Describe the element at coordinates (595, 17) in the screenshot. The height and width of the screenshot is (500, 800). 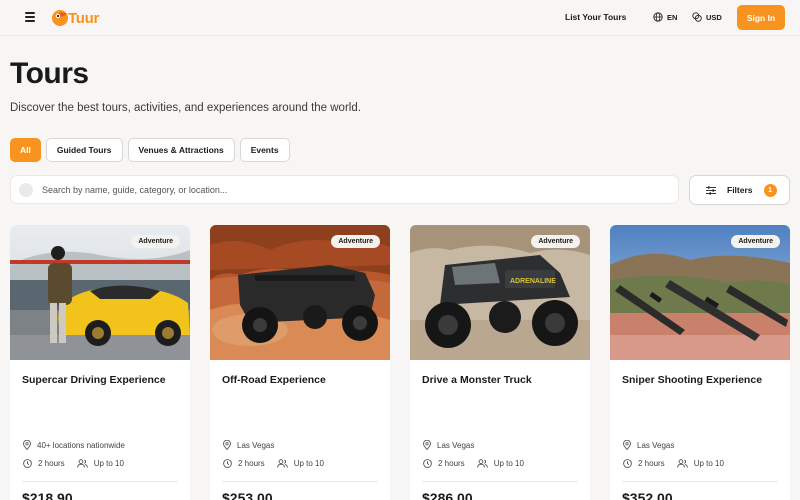
I see `list-your-tours-link: List Your Tours` at that location.